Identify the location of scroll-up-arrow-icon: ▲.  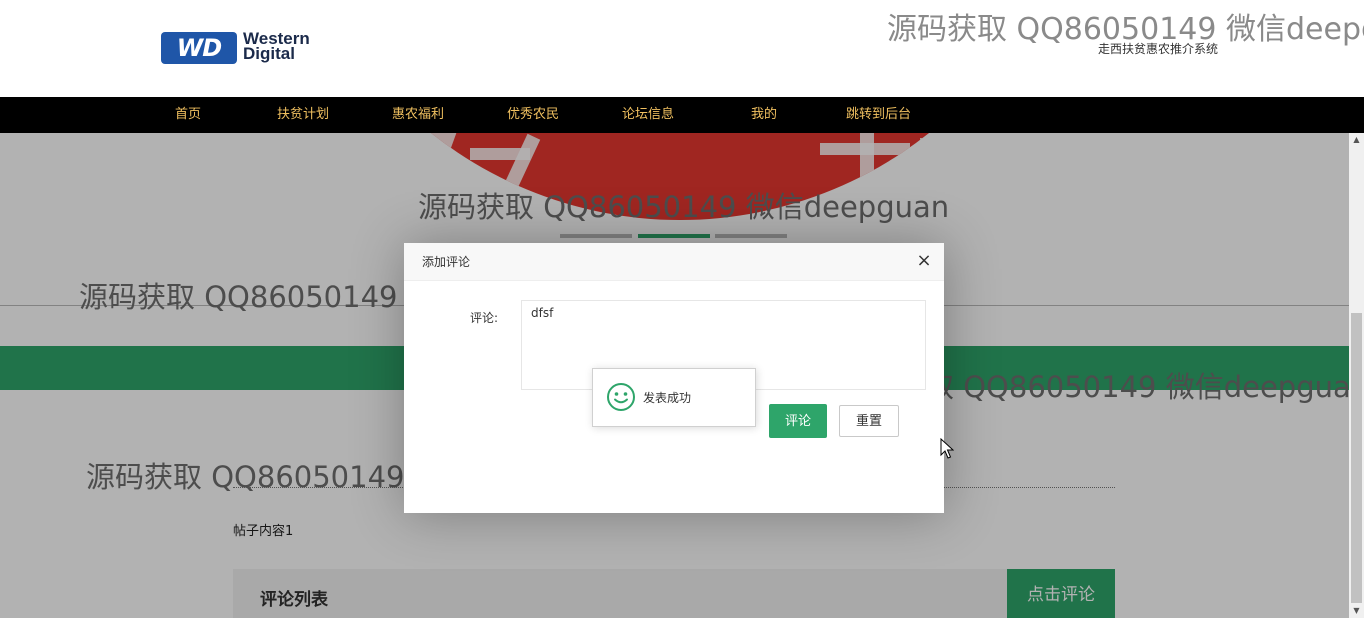
(1356, 140).